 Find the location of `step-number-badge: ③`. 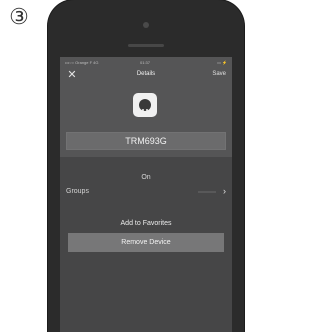

step-number-badge: ③ is located at coordinates (19, 16).